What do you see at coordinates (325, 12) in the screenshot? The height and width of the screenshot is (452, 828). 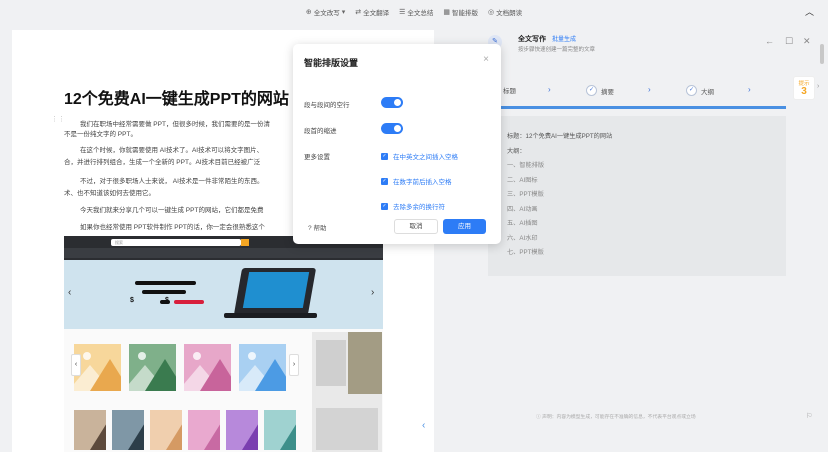 I see `toolbar-rewrite: ⊕ 全文改写 ▾` at bounding box center [325, 12].